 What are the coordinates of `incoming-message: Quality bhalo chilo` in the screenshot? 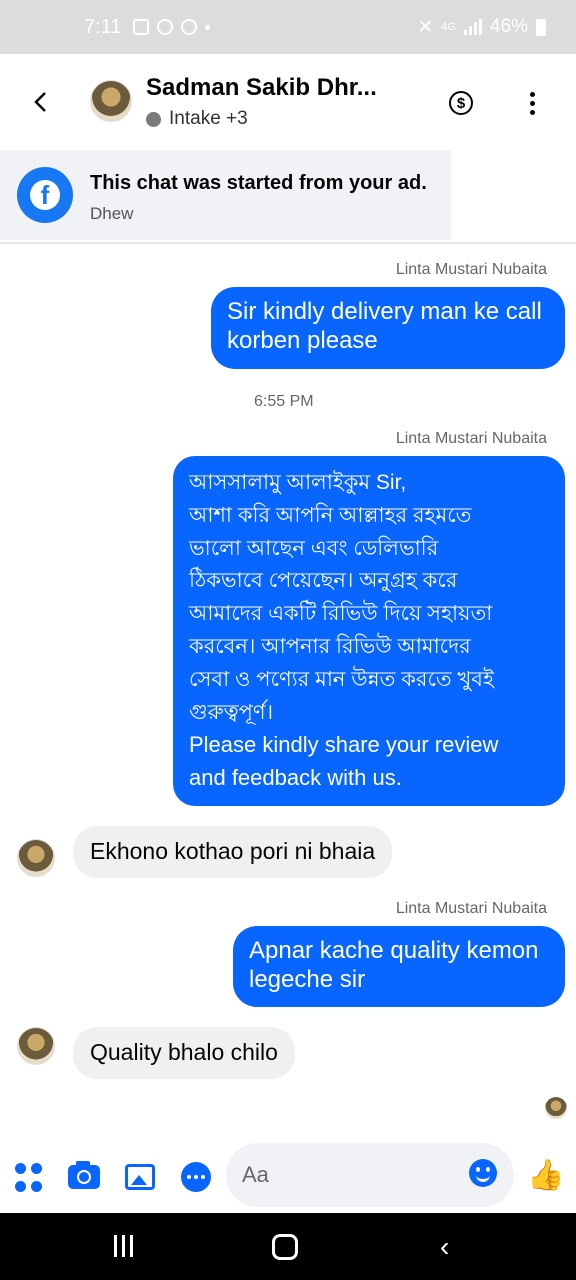 It's located at (184, 1053).